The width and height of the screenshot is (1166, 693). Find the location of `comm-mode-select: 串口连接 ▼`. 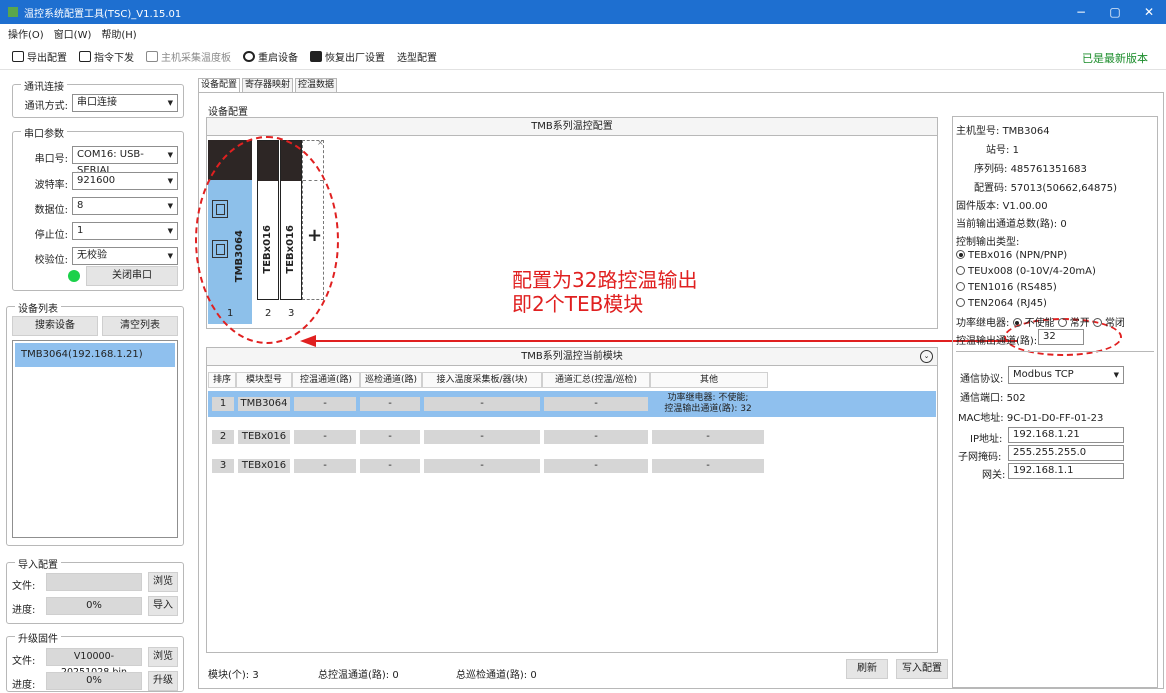

comm-mode-select: 串口连接 ▼ is located at coordinates (125, 103).